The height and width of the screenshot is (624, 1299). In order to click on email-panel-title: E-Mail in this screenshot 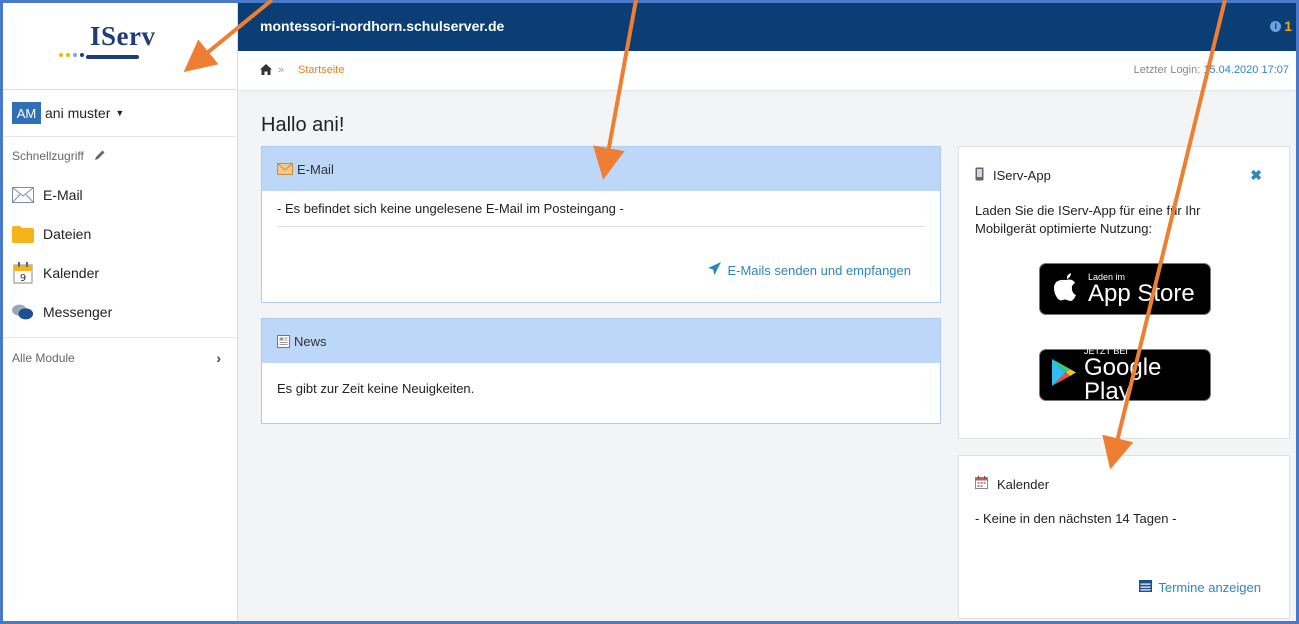, I will do `click(315, 169)`.